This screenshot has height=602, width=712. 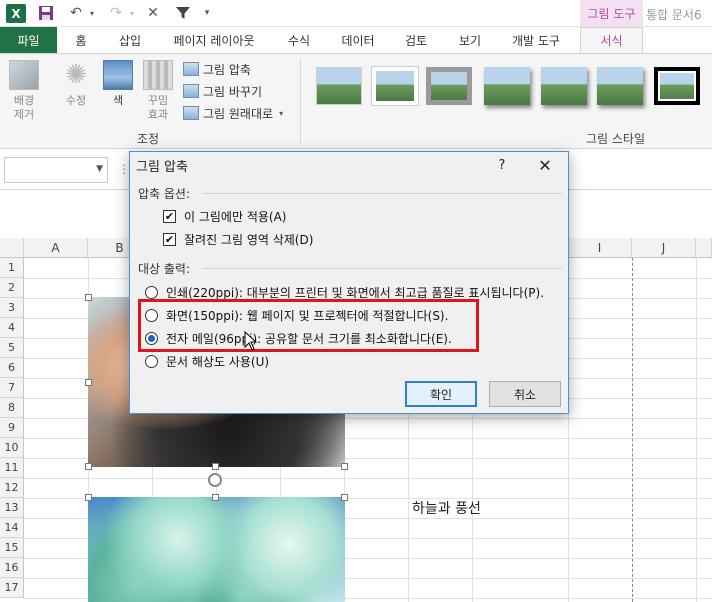 What do you see at coordinates (76, 84) in the screenshot?
I see `corrections-button: ✺ 수정` at bounding box center [76, 84].